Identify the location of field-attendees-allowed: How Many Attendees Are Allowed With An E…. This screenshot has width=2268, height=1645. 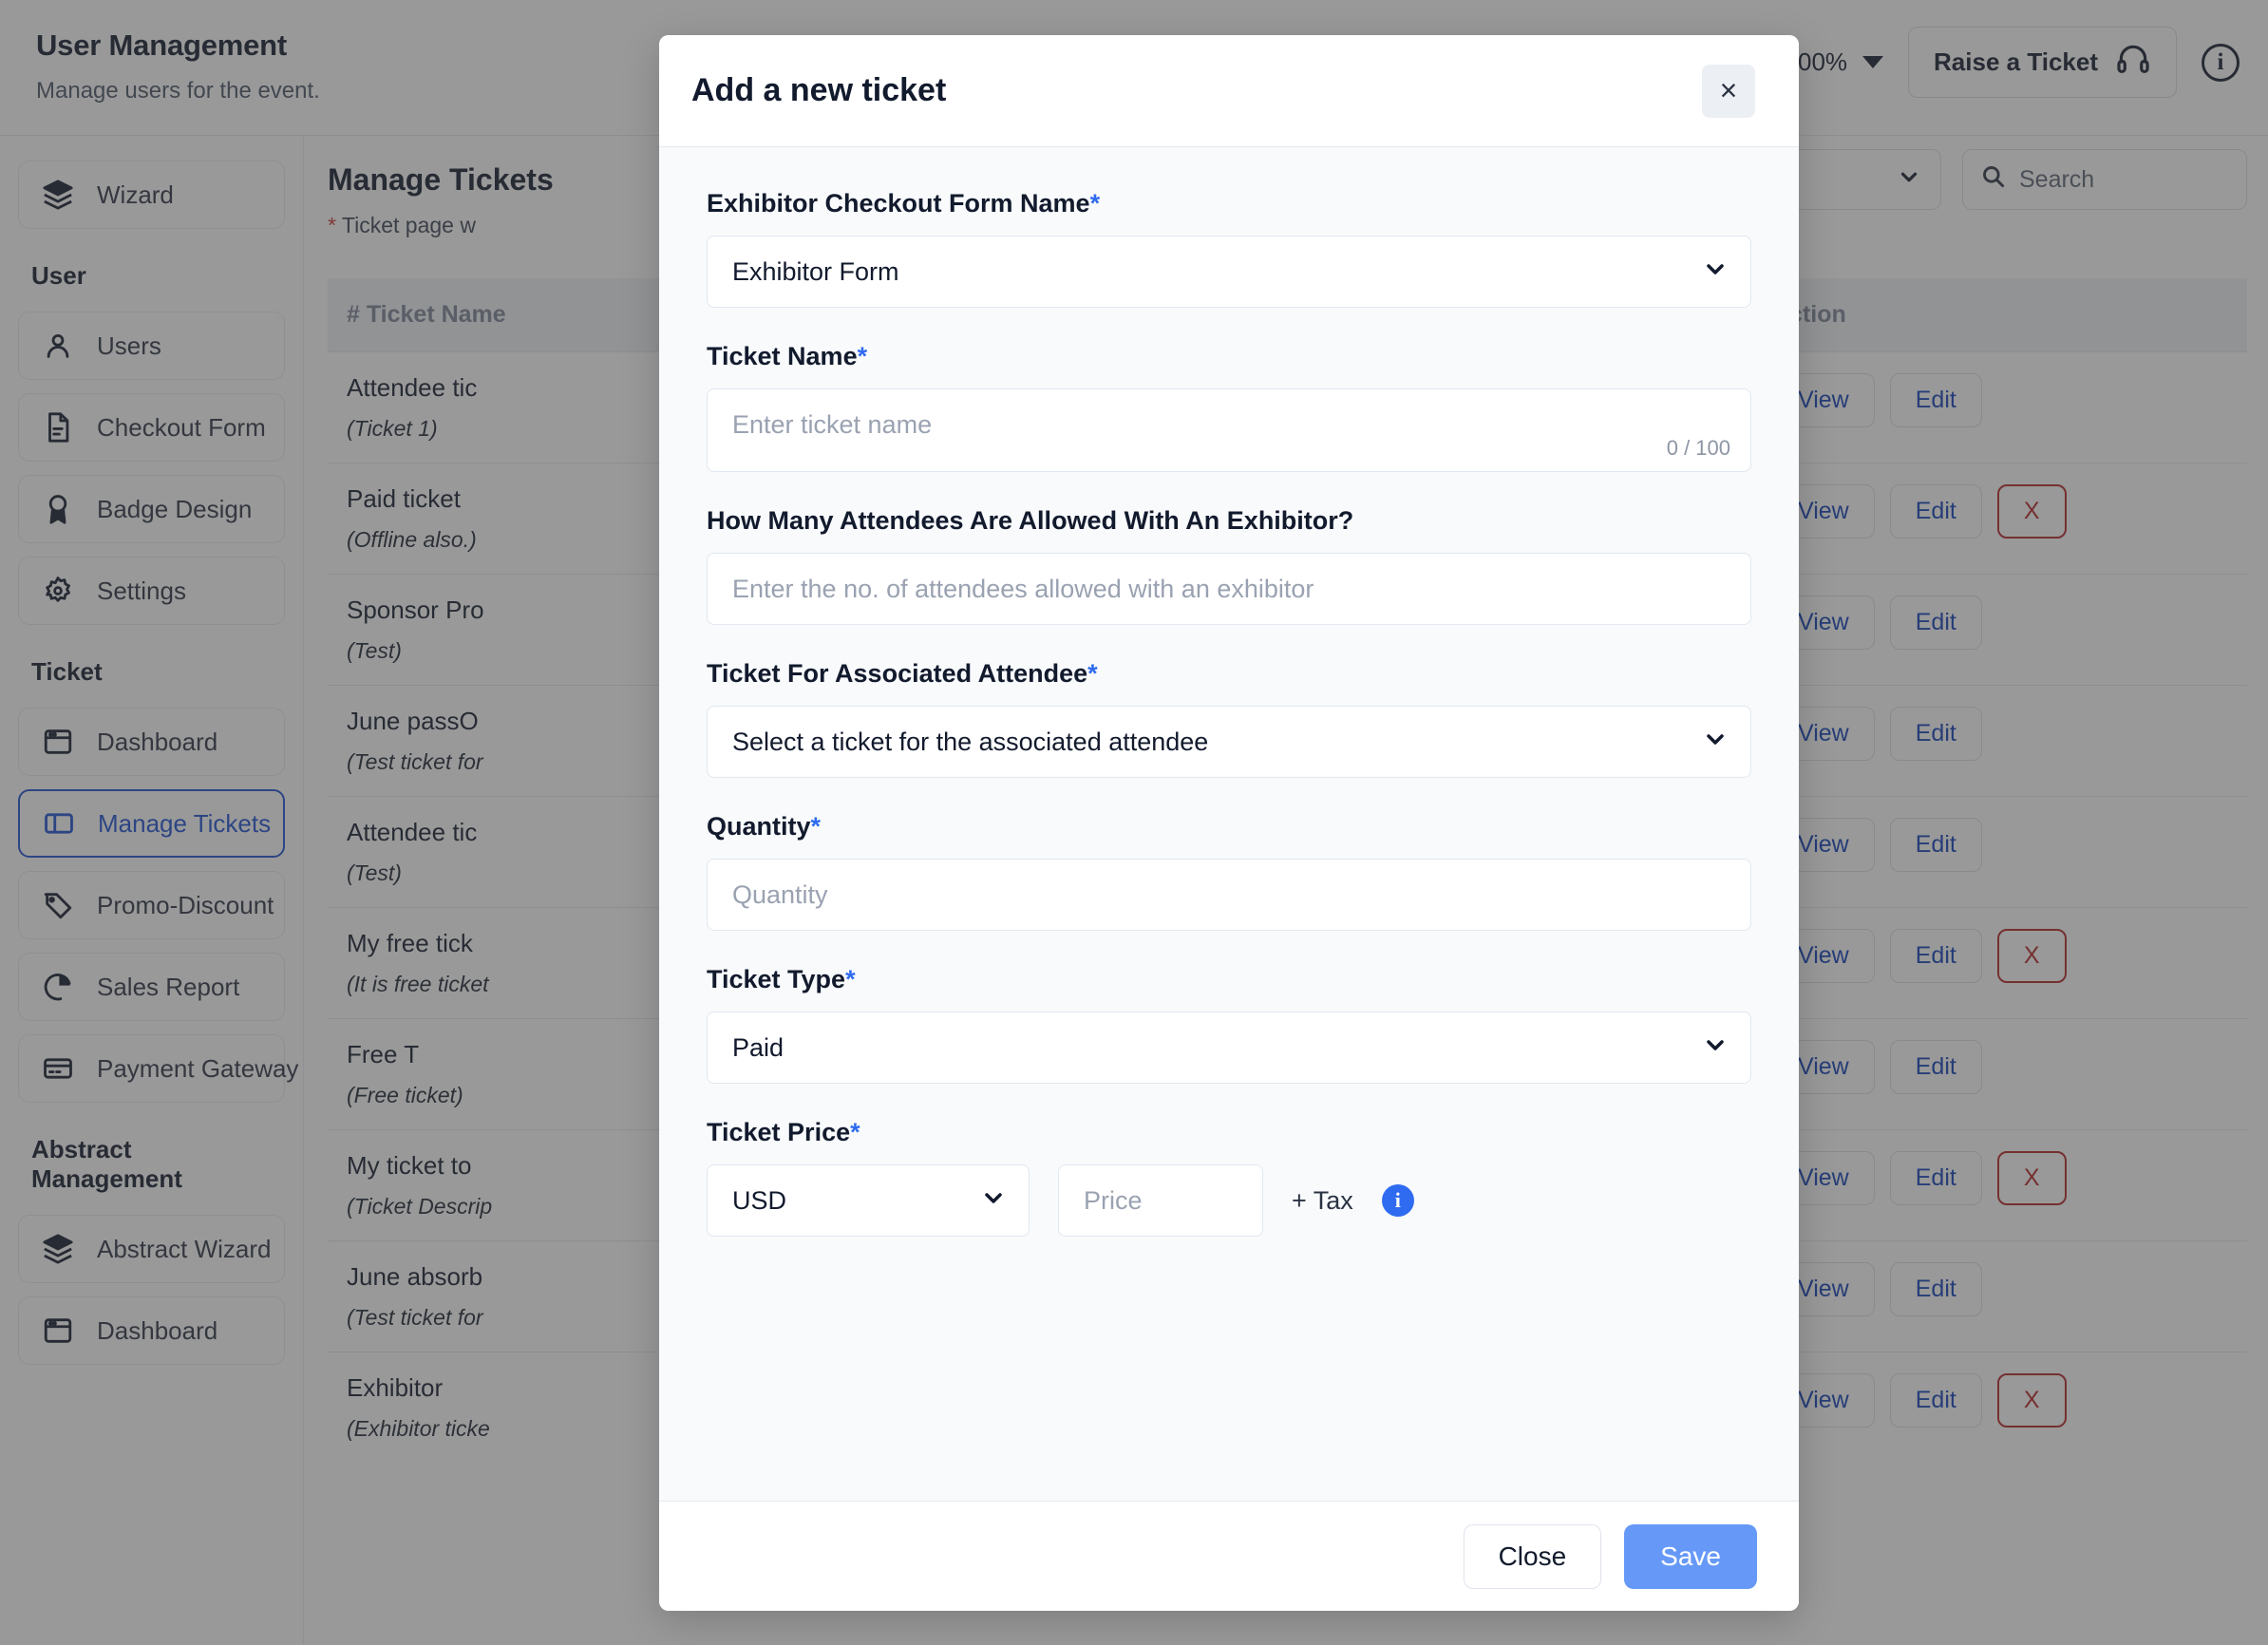
(1229, 565).